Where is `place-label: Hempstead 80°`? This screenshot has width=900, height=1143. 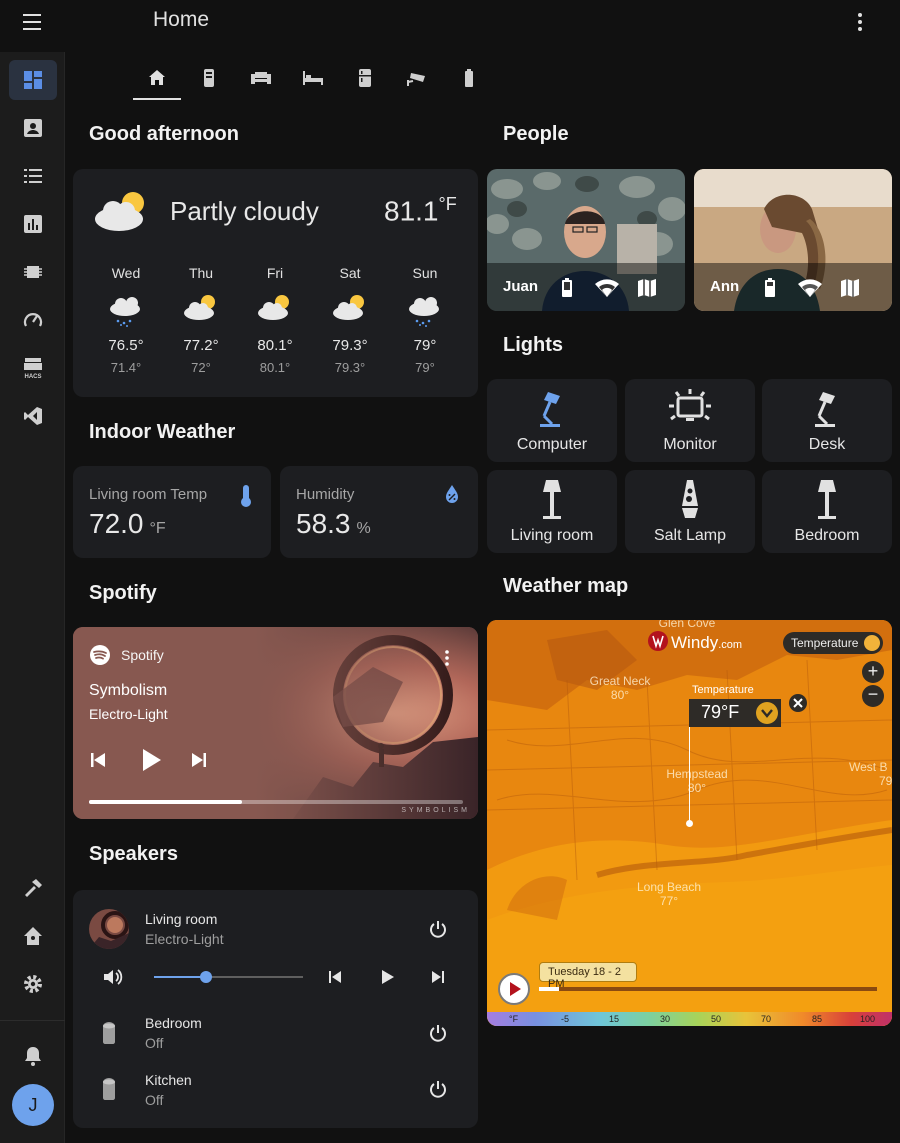
place-label: Hempstead 80° is located at coordinates (697, 781).